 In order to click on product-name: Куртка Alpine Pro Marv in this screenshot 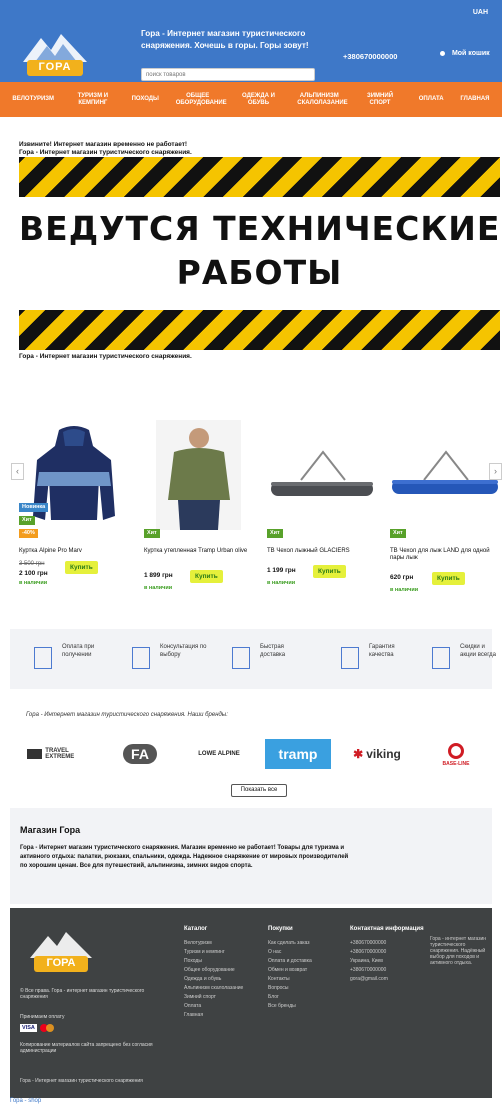, I will do `click(74, 551)`.